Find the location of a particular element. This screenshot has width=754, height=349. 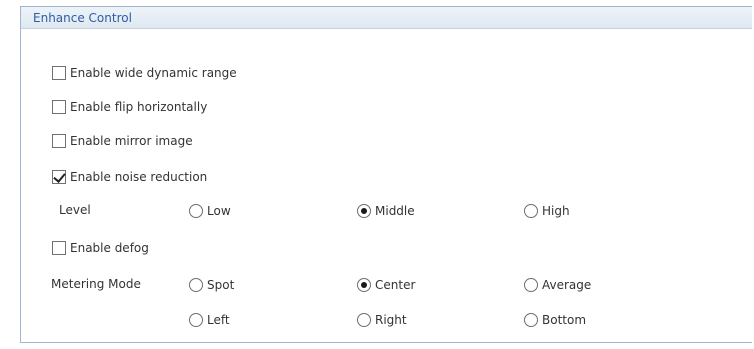

metering-mode-row-1: Metering Mode Spot Center Average is located at coordinates (386, 285).